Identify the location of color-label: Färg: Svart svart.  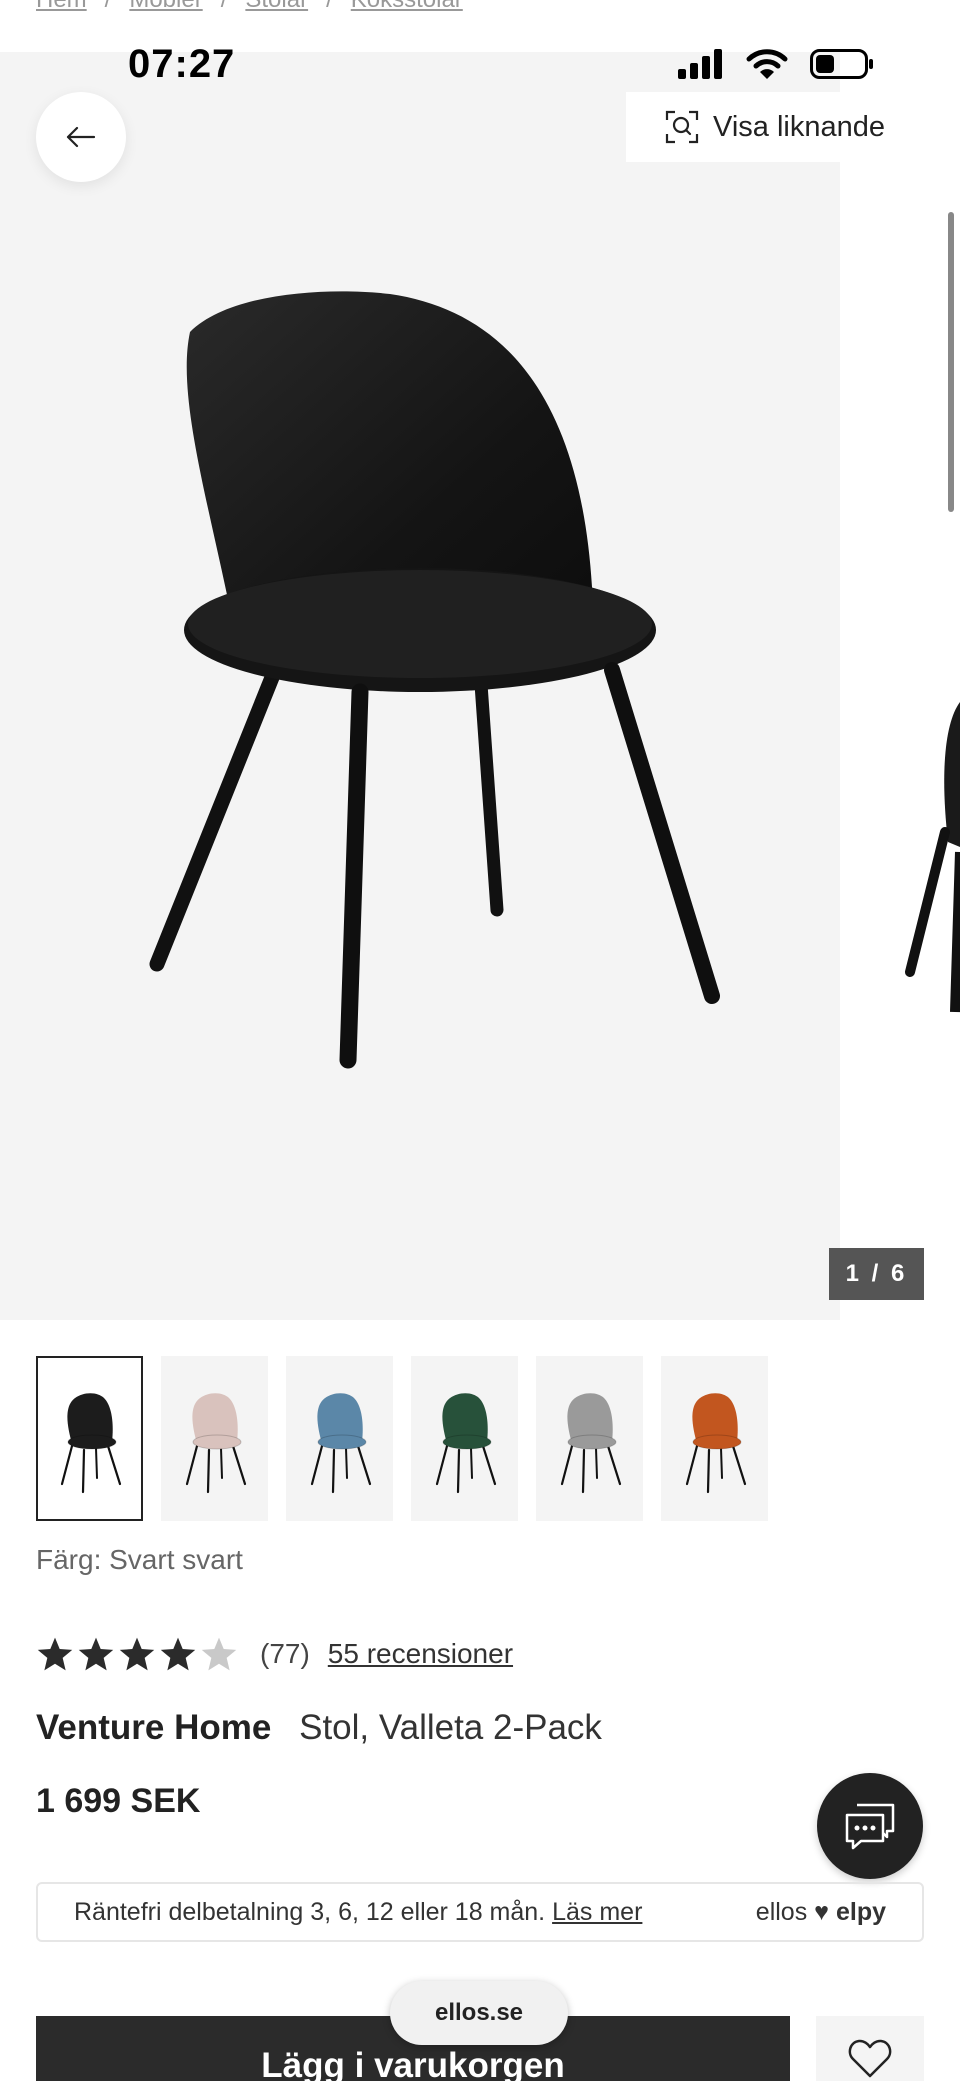
(139, 1559).